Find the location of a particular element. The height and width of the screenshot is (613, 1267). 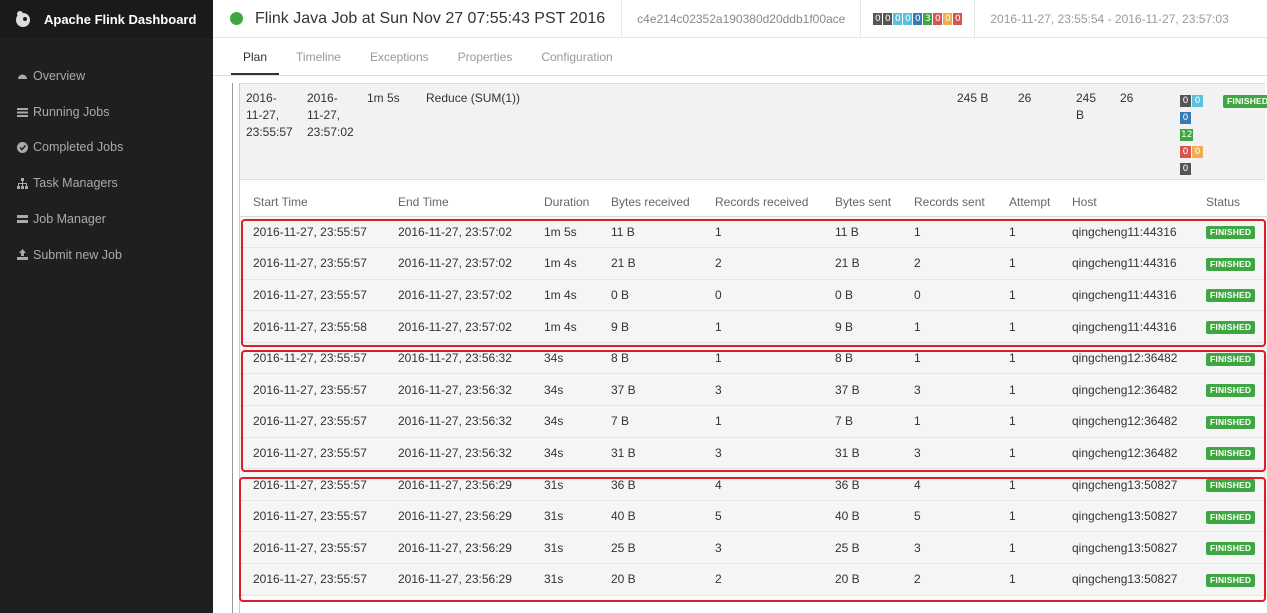

table-cell: 2016-11-27, 23:56:32 is located at coordinates (458, 453).